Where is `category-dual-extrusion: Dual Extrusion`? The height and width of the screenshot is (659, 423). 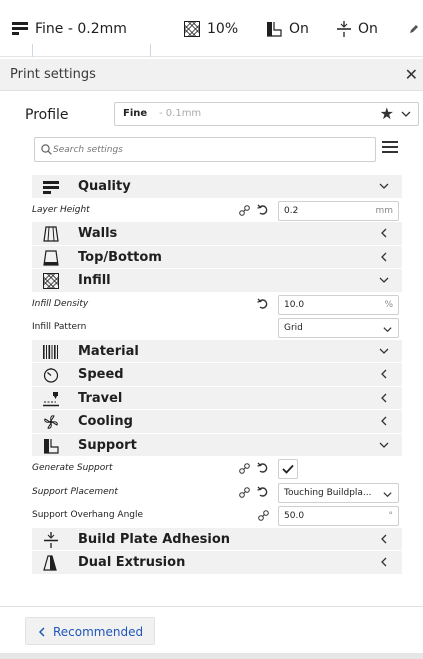
category-dual-extrusion: Dual Extrusion is located at coordinates (217, 563).